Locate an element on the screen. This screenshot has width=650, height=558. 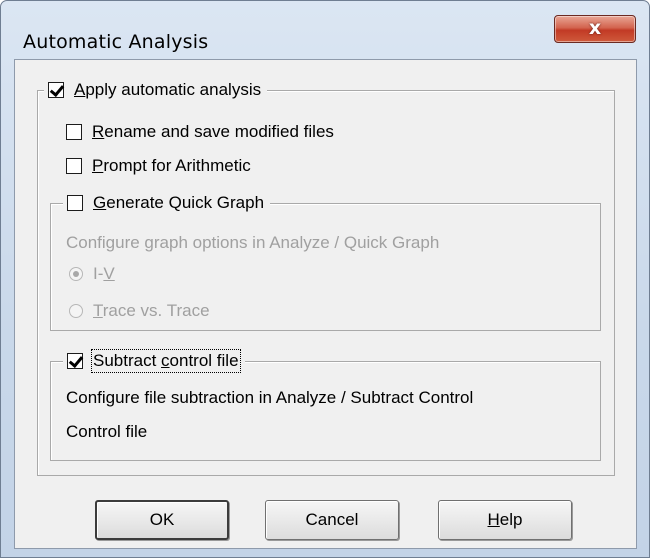
help-button: Help is located at coordinates (505, 520).